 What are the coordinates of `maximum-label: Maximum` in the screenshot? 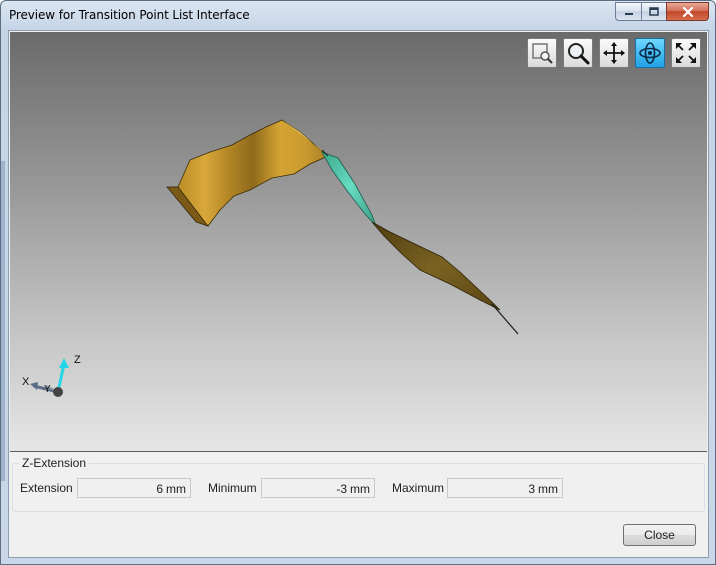 It's located at (418, 488).